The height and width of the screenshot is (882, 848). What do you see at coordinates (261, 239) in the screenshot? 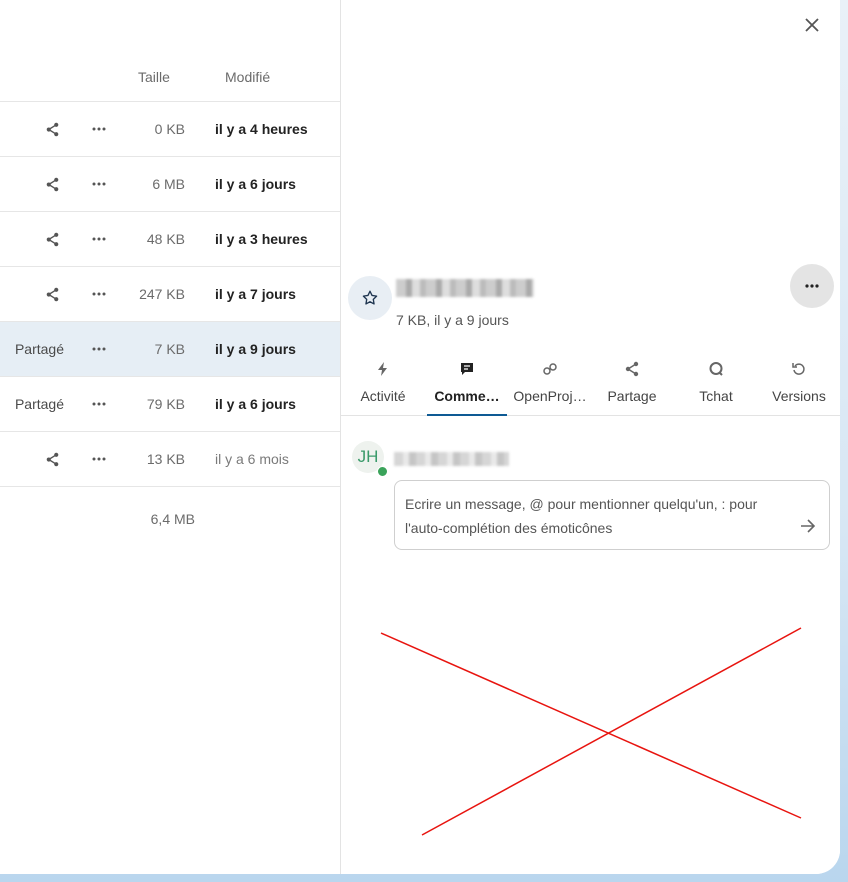
I see `file-modified: il y a 3 heures` at bounding box center [261, 239].